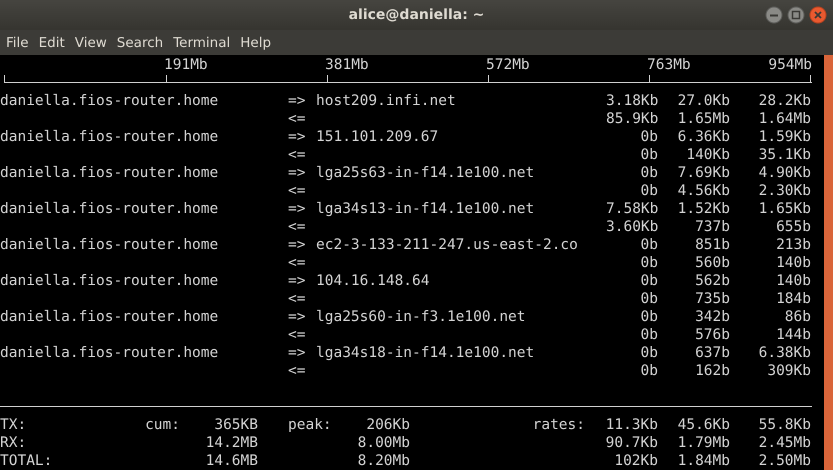  What do you see at coordinates (796, 15) in the screenshot?
I see `maximize-icon` at bounding box center [796, 15].